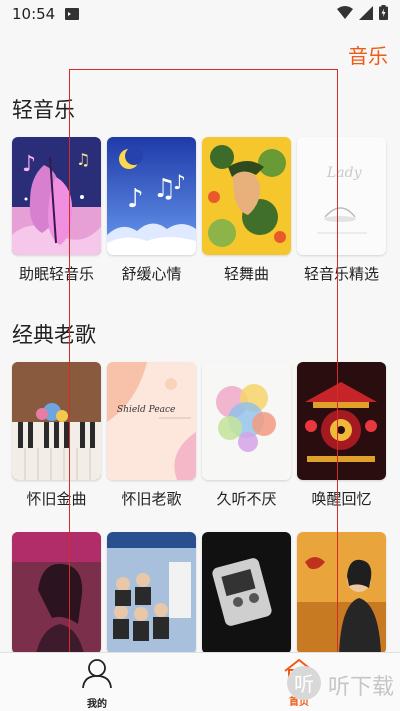 The height and width of the screenshot is (711, 400). What do you see at coordinates (146, 410) in the screenshot?
I see `svg-text: Shield Peace` at bounding box center [146, 410].